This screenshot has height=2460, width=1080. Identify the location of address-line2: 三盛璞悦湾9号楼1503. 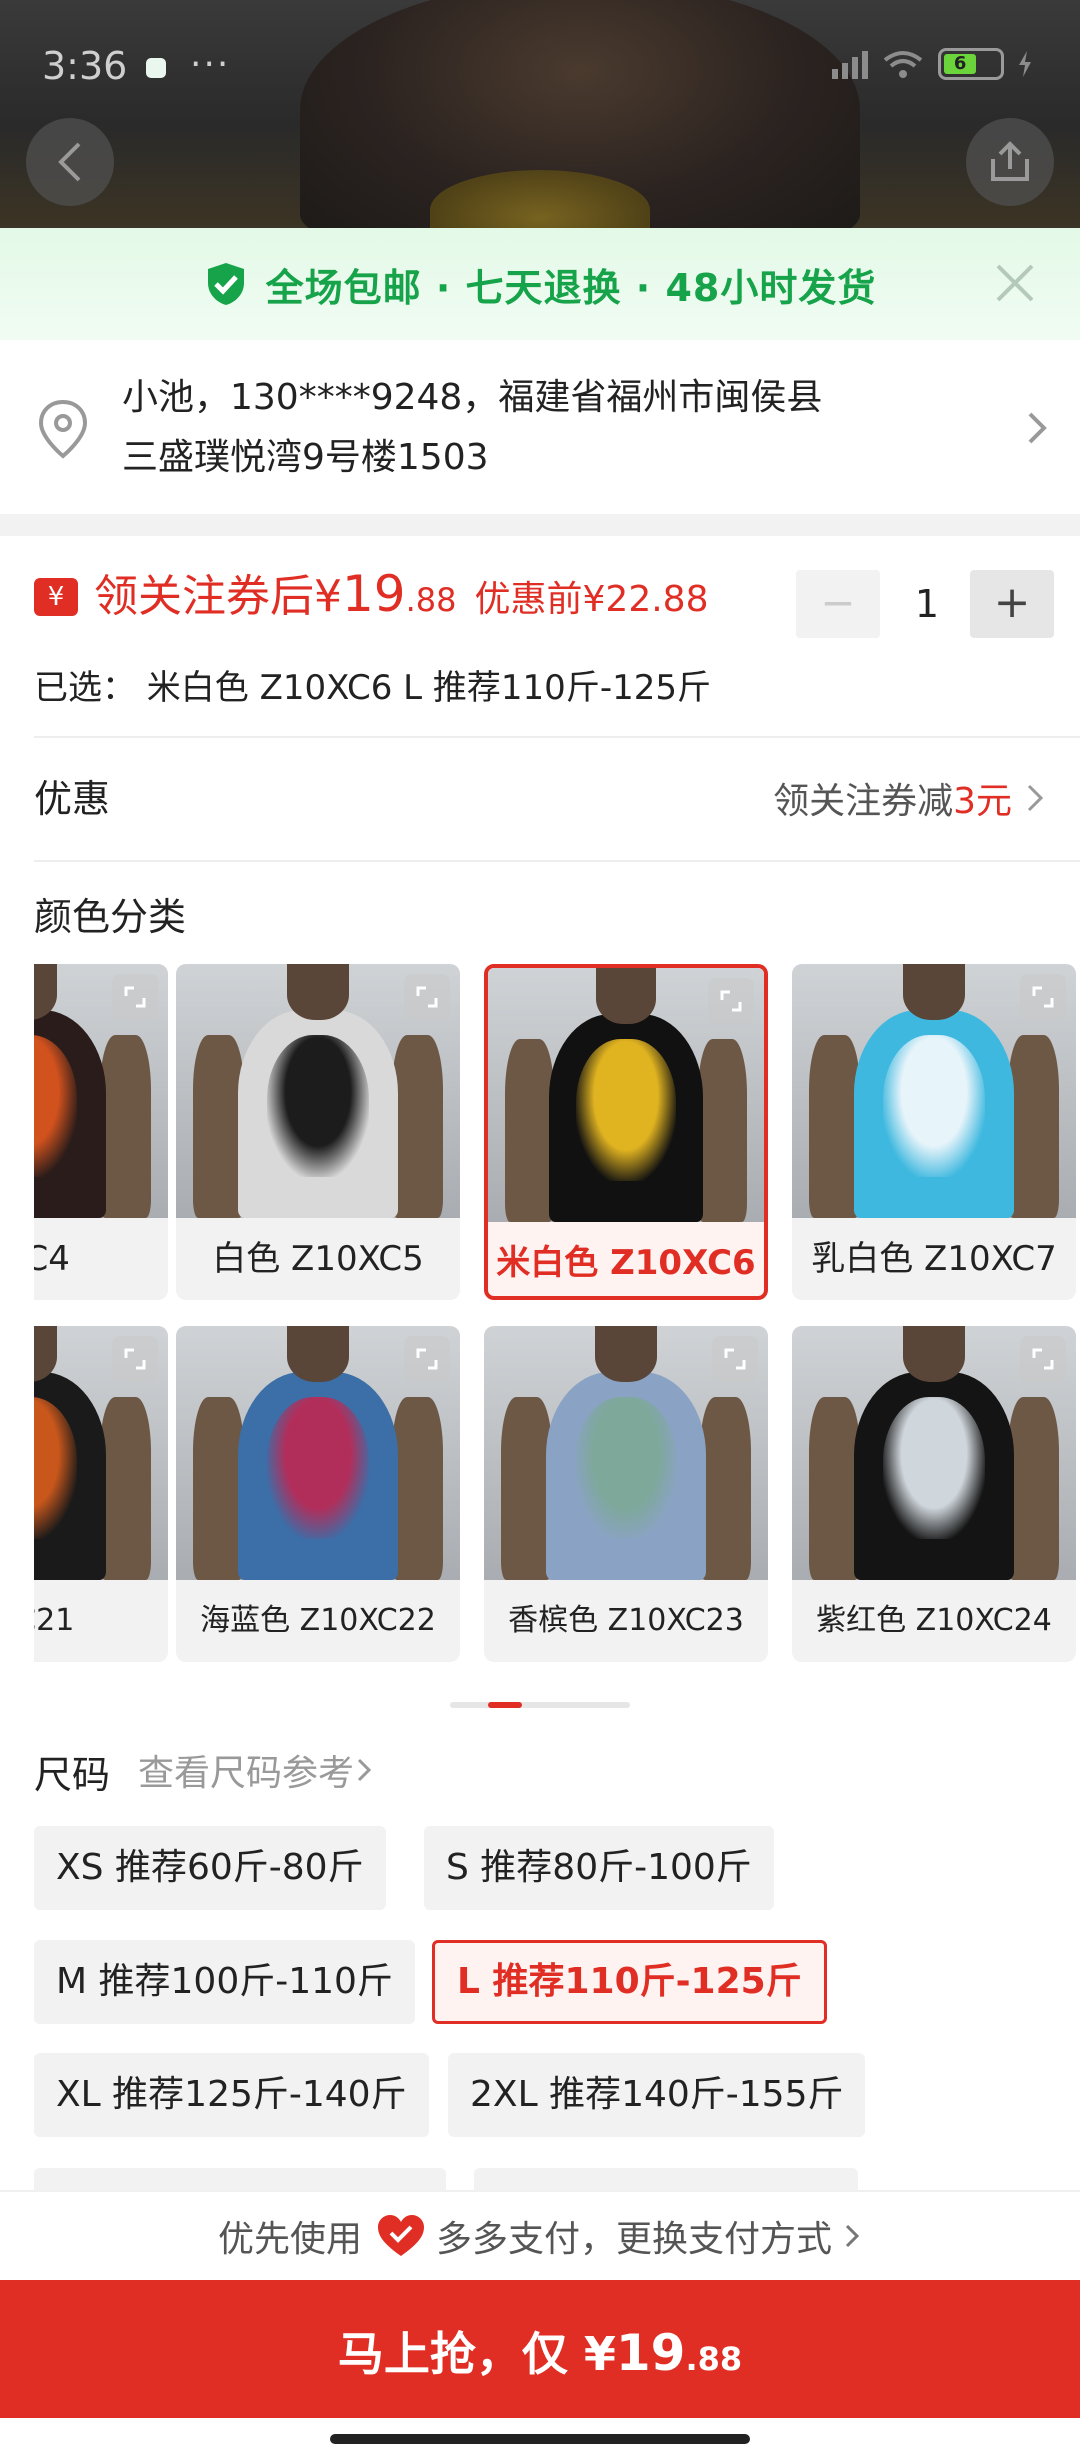
(305, 457).